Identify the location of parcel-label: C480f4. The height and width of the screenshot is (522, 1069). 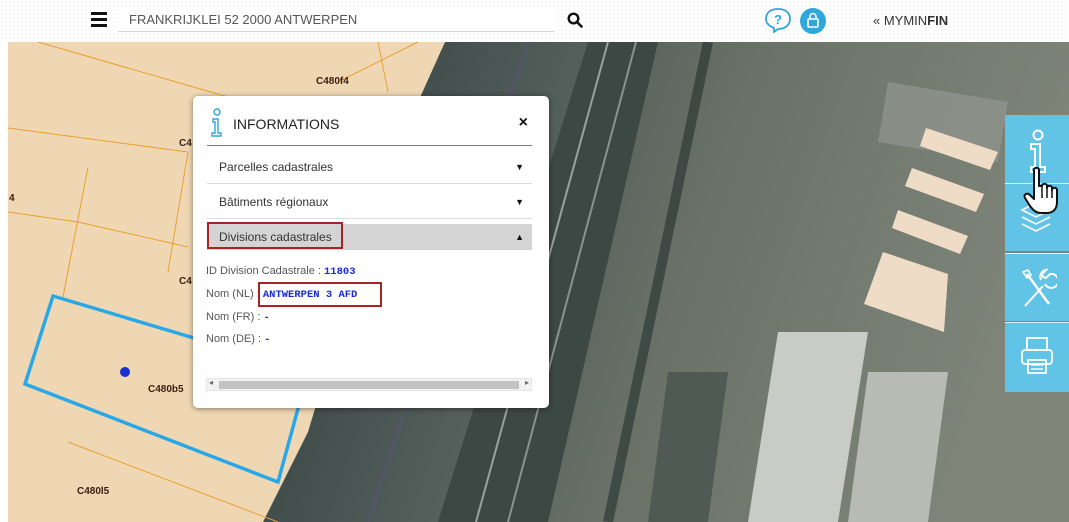
(332, 81).